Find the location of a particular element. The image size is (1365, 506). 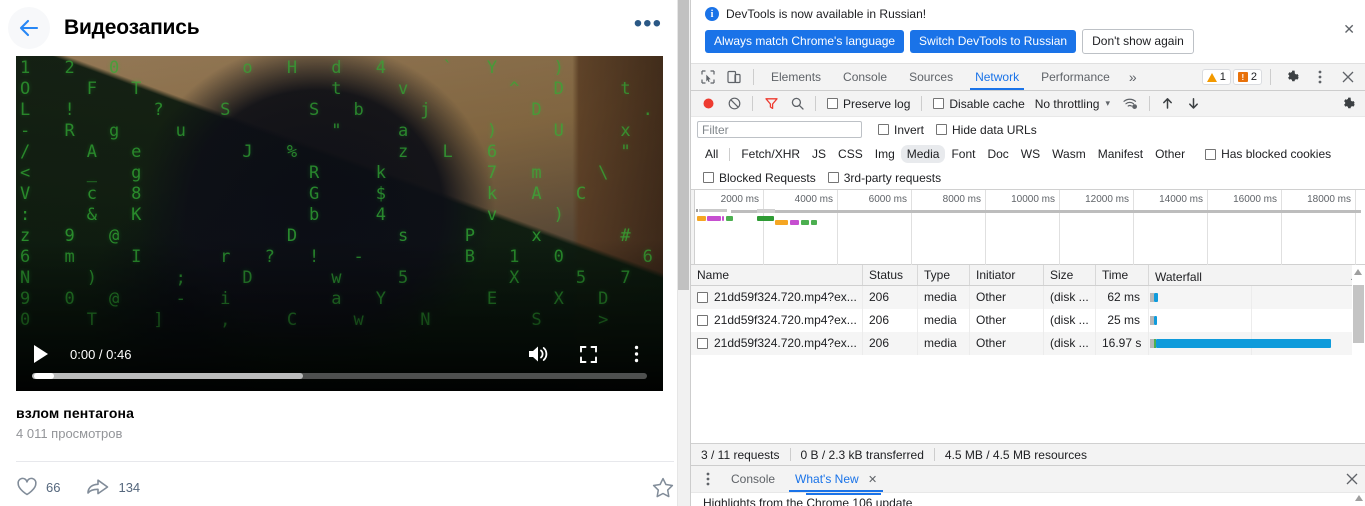

volume-button is located at coordinates (538, 354).